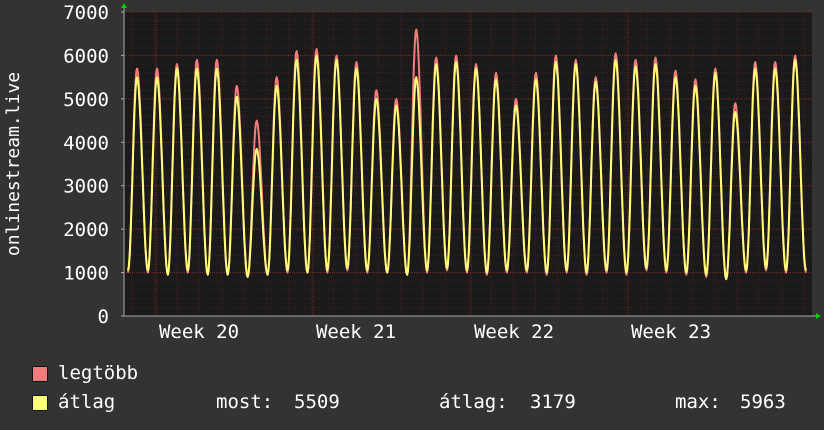 The image size is (824, 430). I want to click on stat-atlag-label: átlag:, so click(473, 402).